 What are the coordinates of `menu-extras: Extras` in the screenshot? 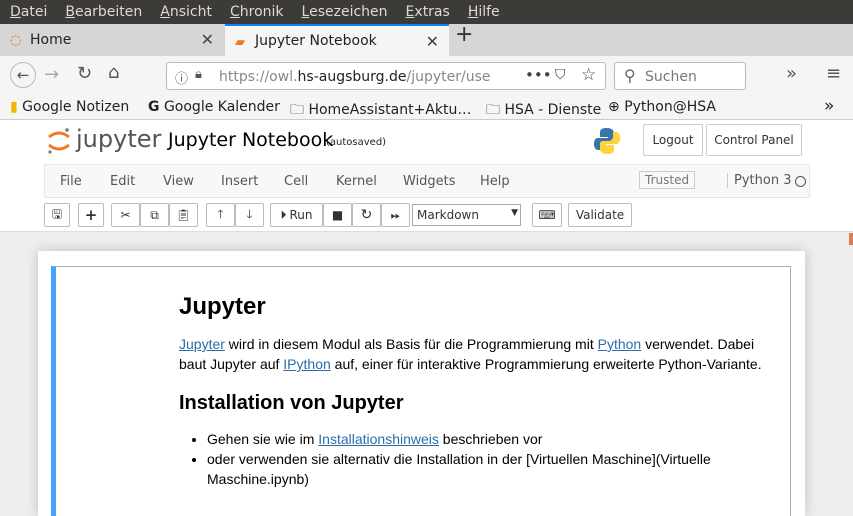 It's located at (428, 12).